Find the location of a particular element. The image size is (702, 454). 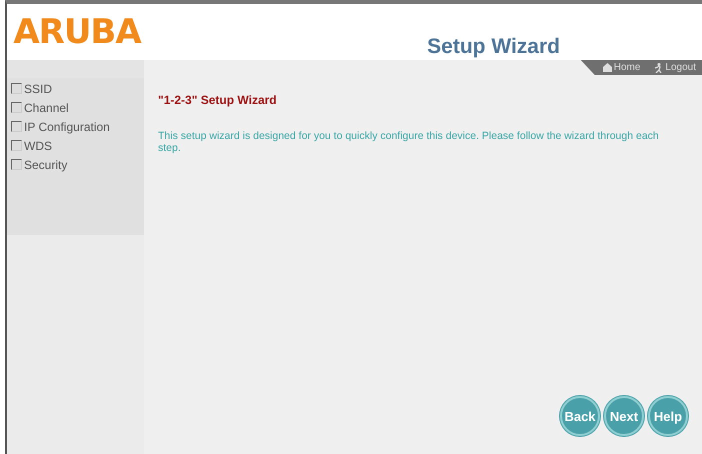

sidebar-item: WDS is located at coordinates (38, 145).